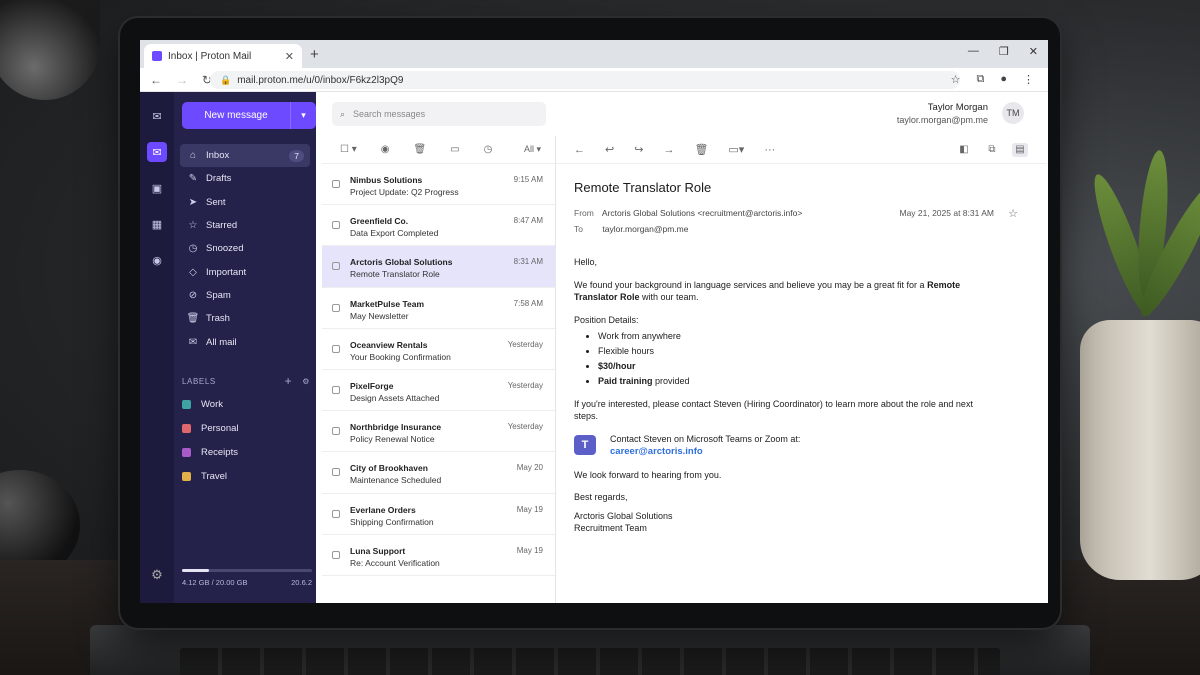 The width and height of the screenshot is (1200, 675). I want to click on reading-pane-icon: ▤, so click(1020, 149).